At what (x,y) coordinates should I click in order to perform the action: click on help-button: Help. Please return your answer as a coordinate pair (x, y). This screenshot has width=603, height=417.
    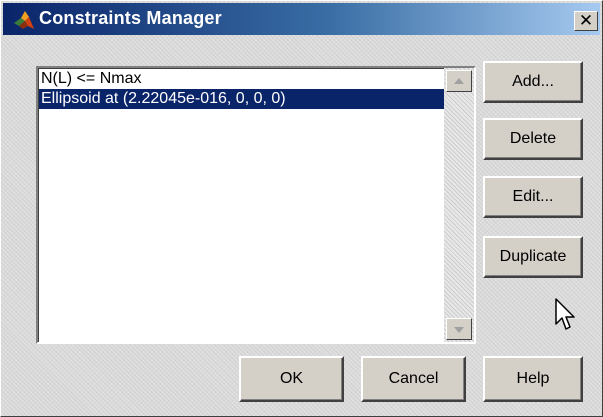
    Looking at the image, I should click on (533, 379).